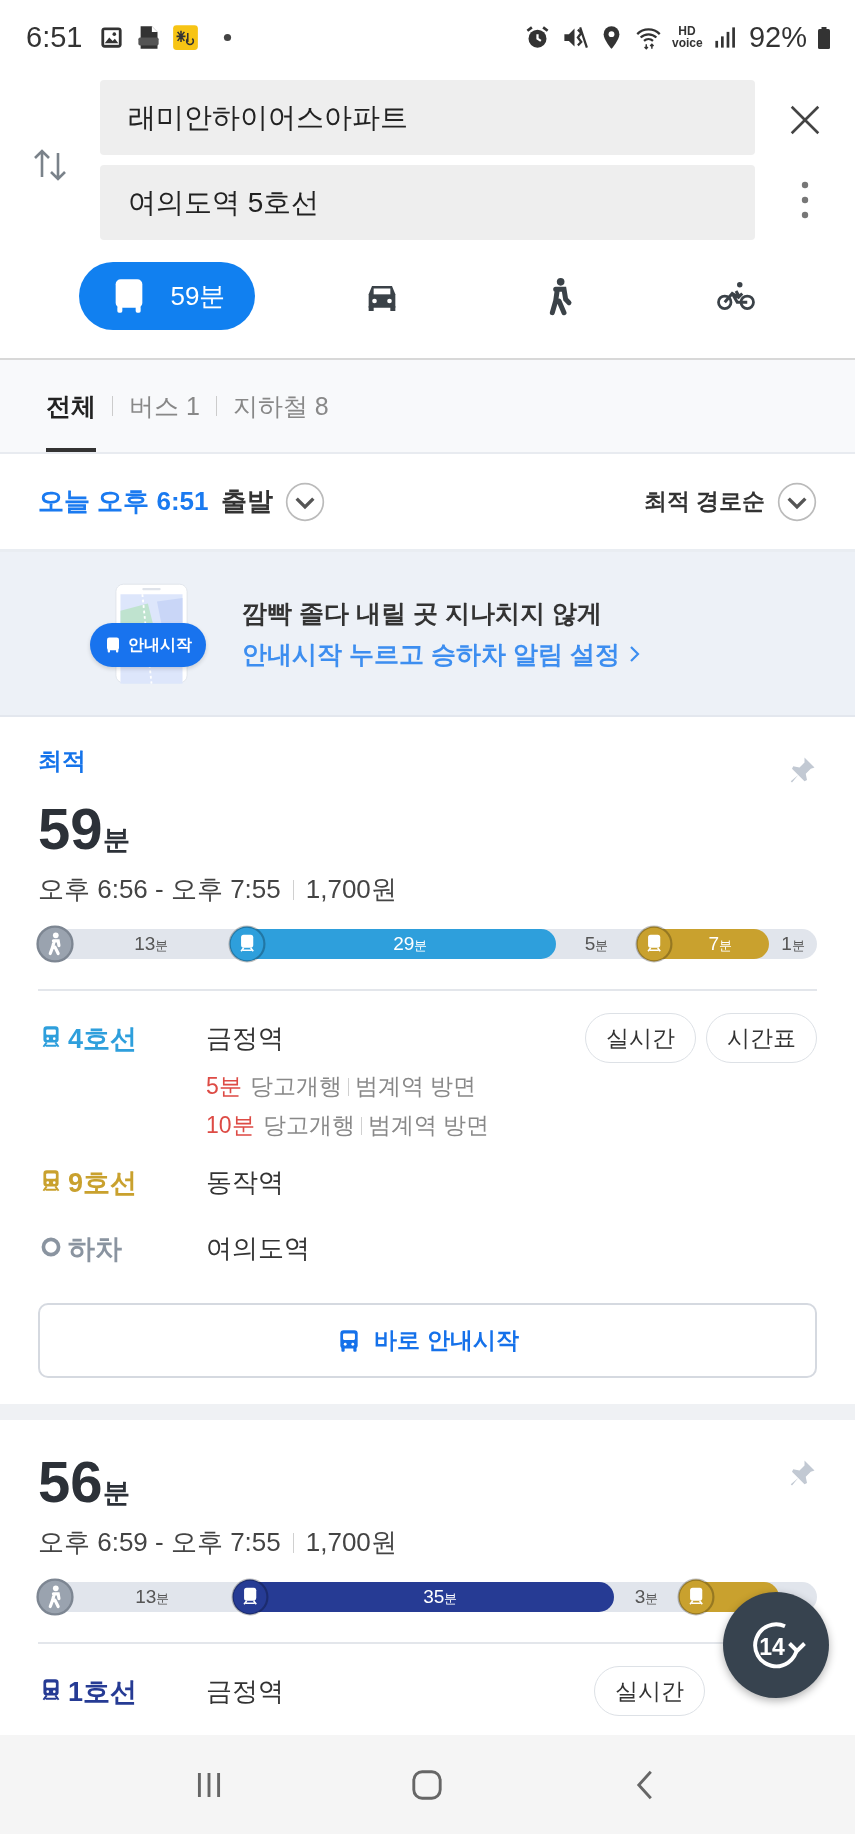 The width and height of the screenshot is (855, 1834). I want to click on arrival-wait: 10분, so click(230, 1125).